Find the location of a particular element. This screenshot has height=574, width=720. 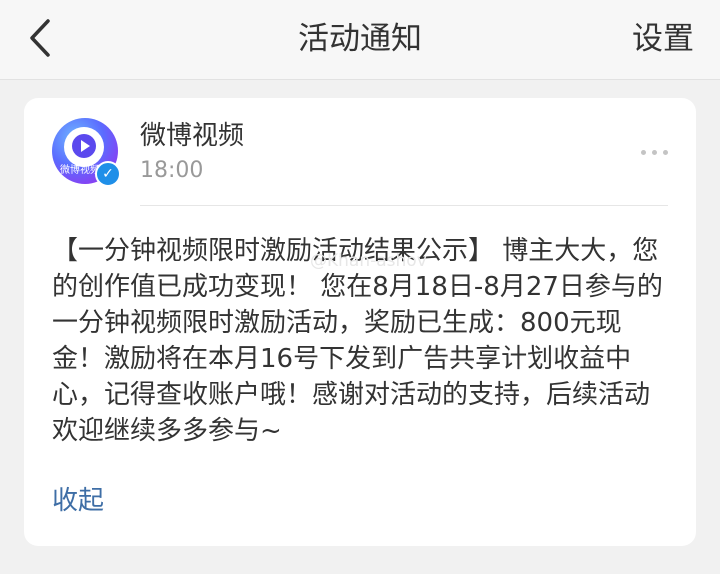

sender-name: 微博视频 is located at coordinates (192, 136).